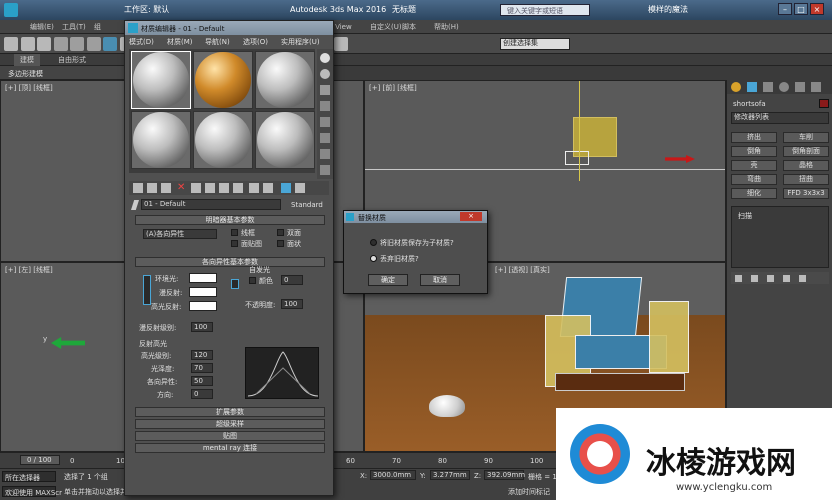 This screenshot has height=500, width=832. What do you see at coordinates (806, 165) in the screenshot?
I see `modifier-button: 晶格` at bounding box center [806, 165].